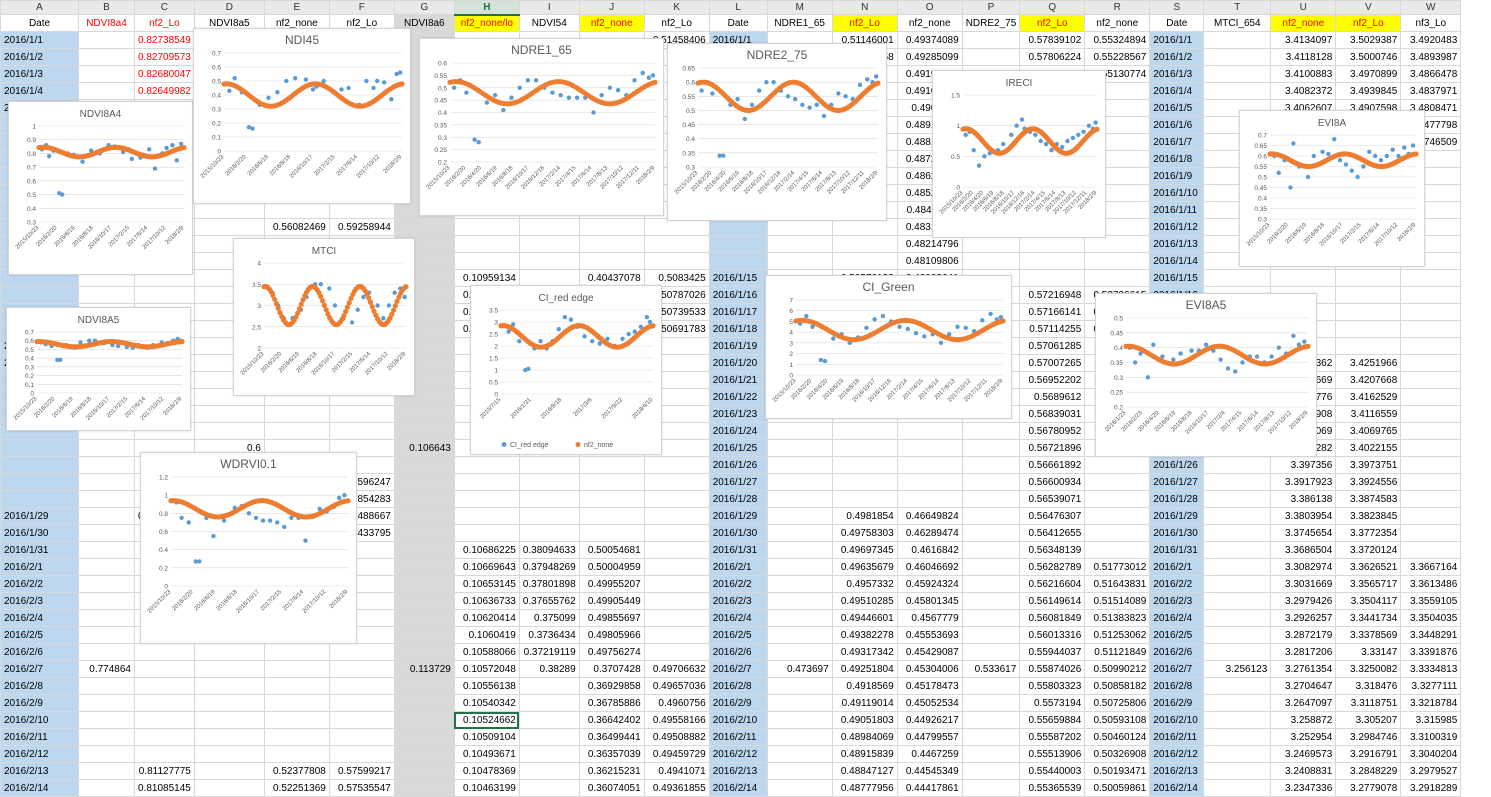 The image size is (1491, 797). Describe the element at coordinates (1431, 23) in the screenshot. I see `field-header-cell: nf3_Lo` at that location.